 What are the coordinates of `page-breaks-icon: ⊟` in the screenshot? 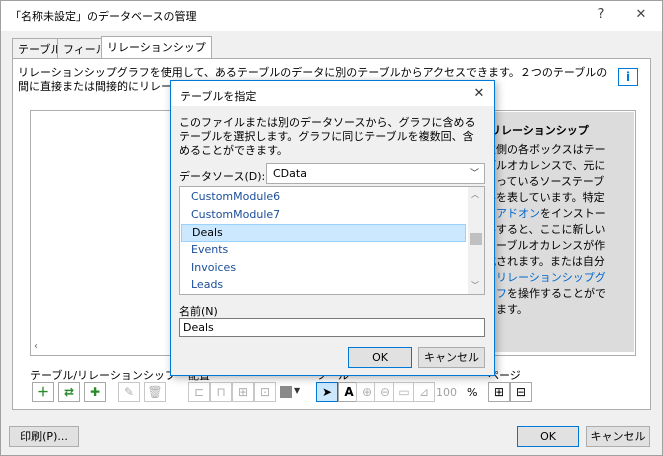 It's located at (521, 392).